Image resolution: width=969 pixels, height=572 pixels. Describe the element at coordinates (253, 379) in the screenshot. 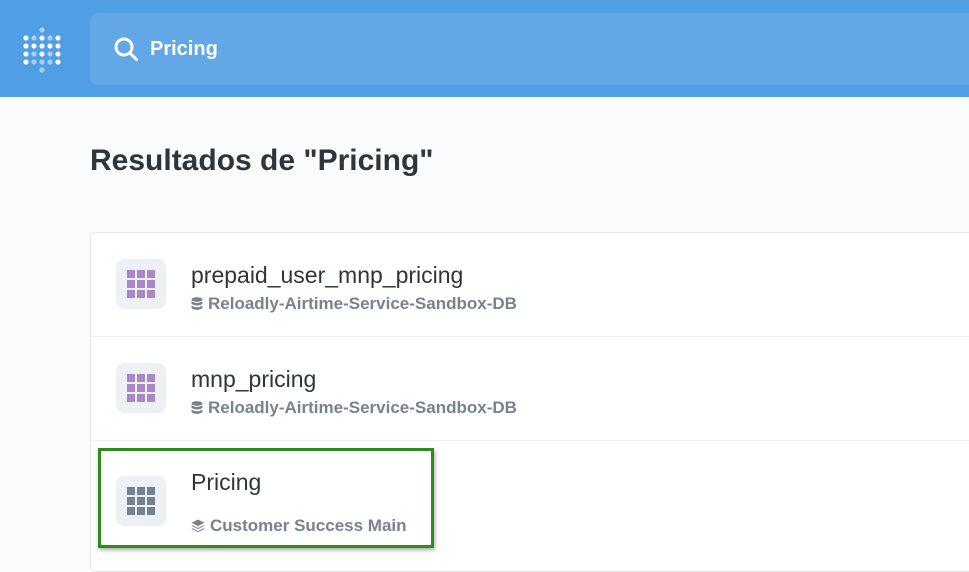

I see `result-title: mnp_pricing` at that location.